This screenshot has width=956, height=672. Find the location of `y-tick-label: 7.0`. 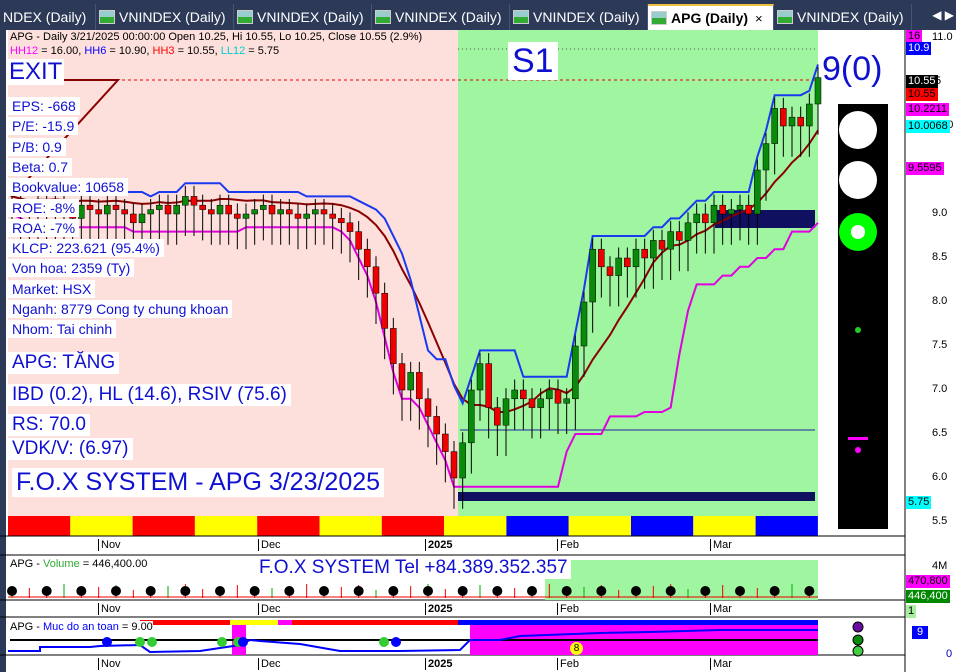

y-tick-label: 7.0 is located at coordinates (940, 389).